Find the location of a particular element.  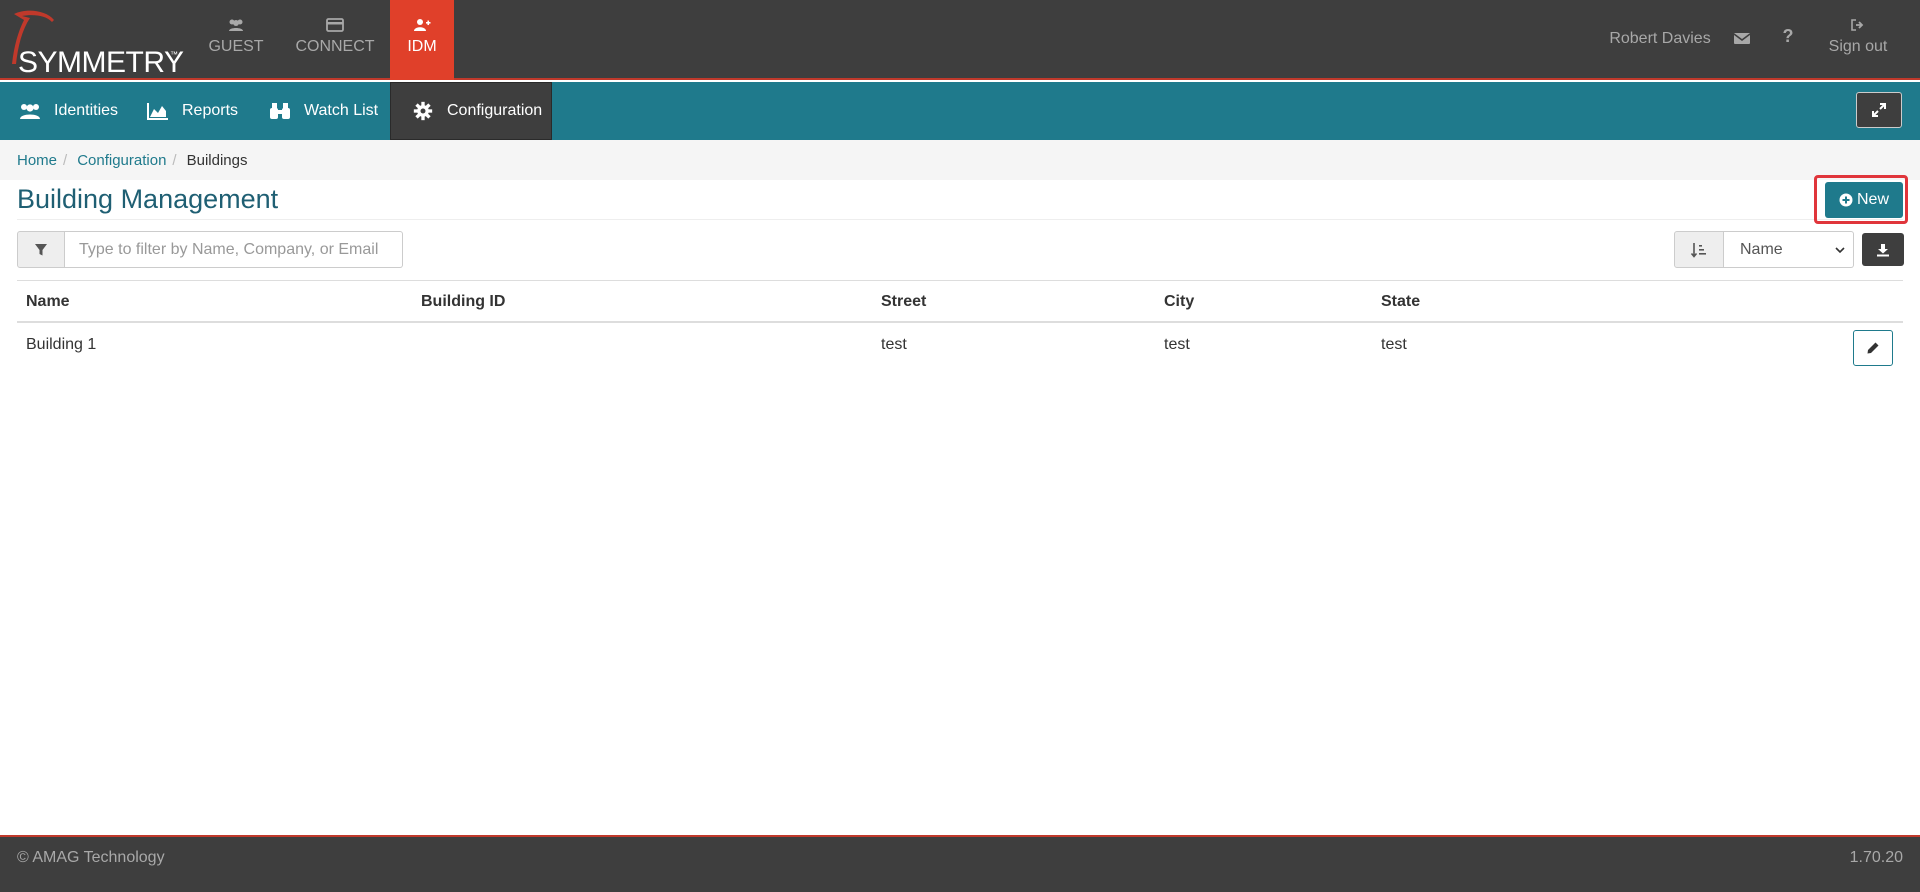

expand-icon is located at coordinates (1879, 110).